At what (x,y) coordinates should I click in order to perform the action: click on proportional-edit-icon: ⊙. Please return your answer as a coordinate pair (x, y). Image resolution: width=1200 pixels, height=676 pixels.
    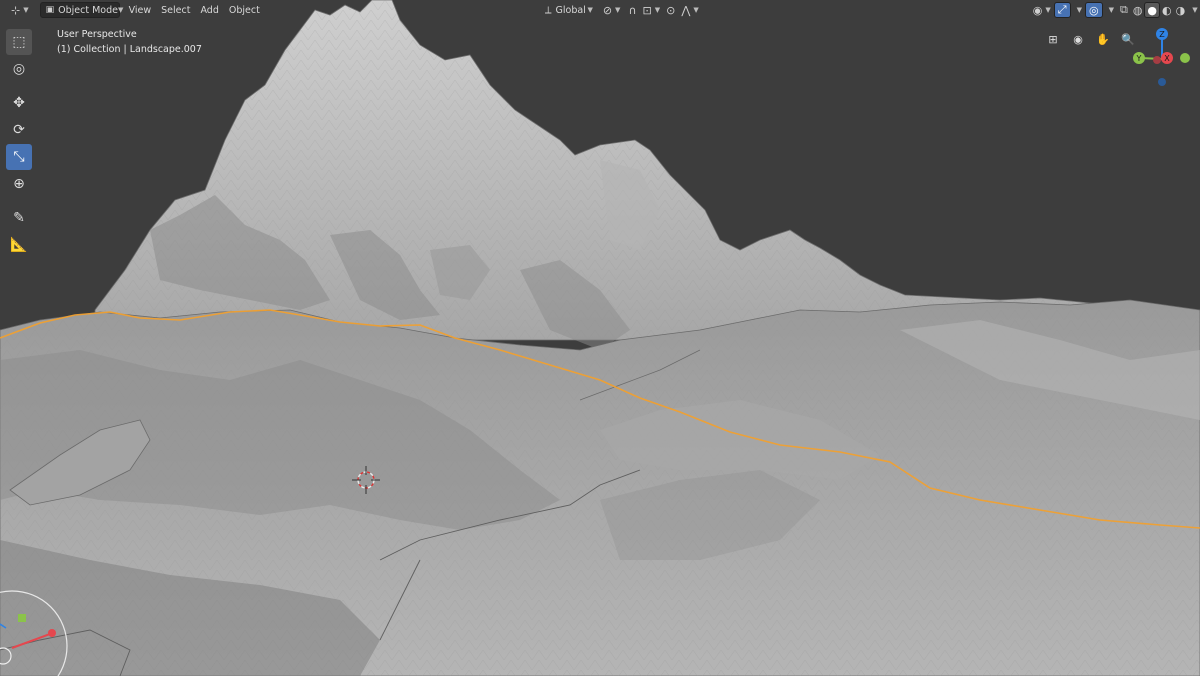
    Looking at the image, I should click on (671, 10).